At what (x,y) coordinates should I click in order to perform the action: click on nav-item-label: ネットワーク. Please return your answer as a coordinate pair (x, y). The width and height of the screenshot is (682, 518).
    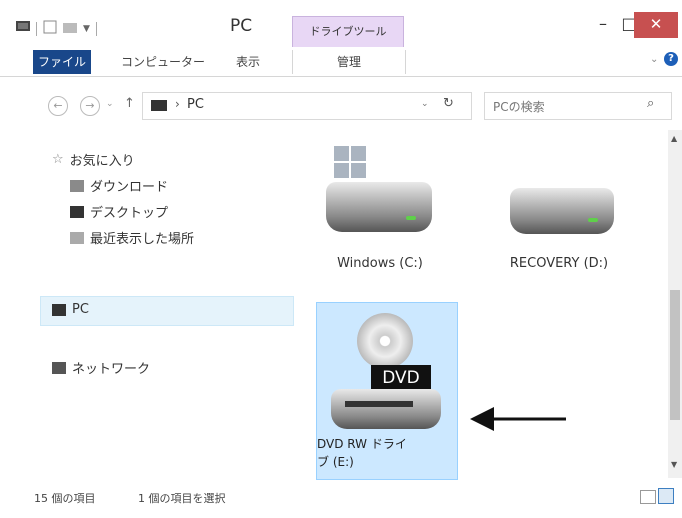
    Looking at the image, I should click on (111, 369).